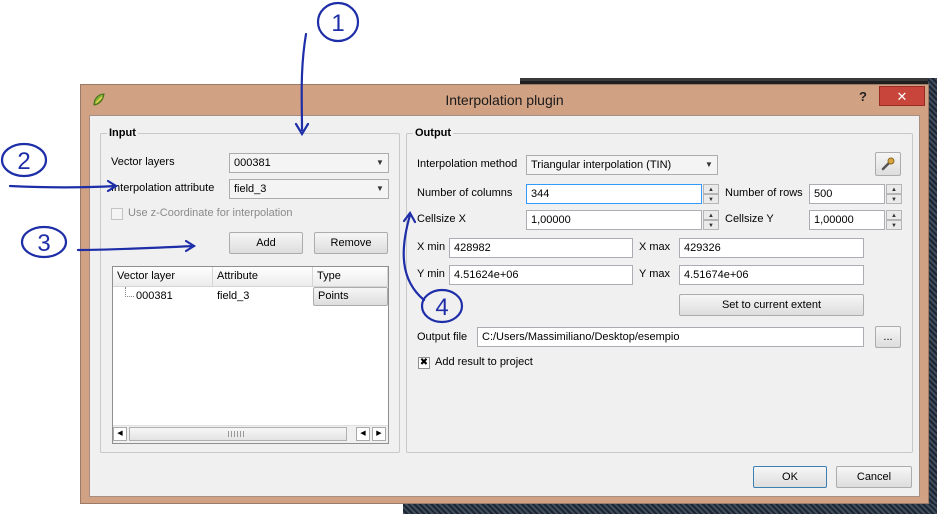  Describe the element at coordinates (441, 307) in the screenshot. I see `annotation-number: 4` at that location.